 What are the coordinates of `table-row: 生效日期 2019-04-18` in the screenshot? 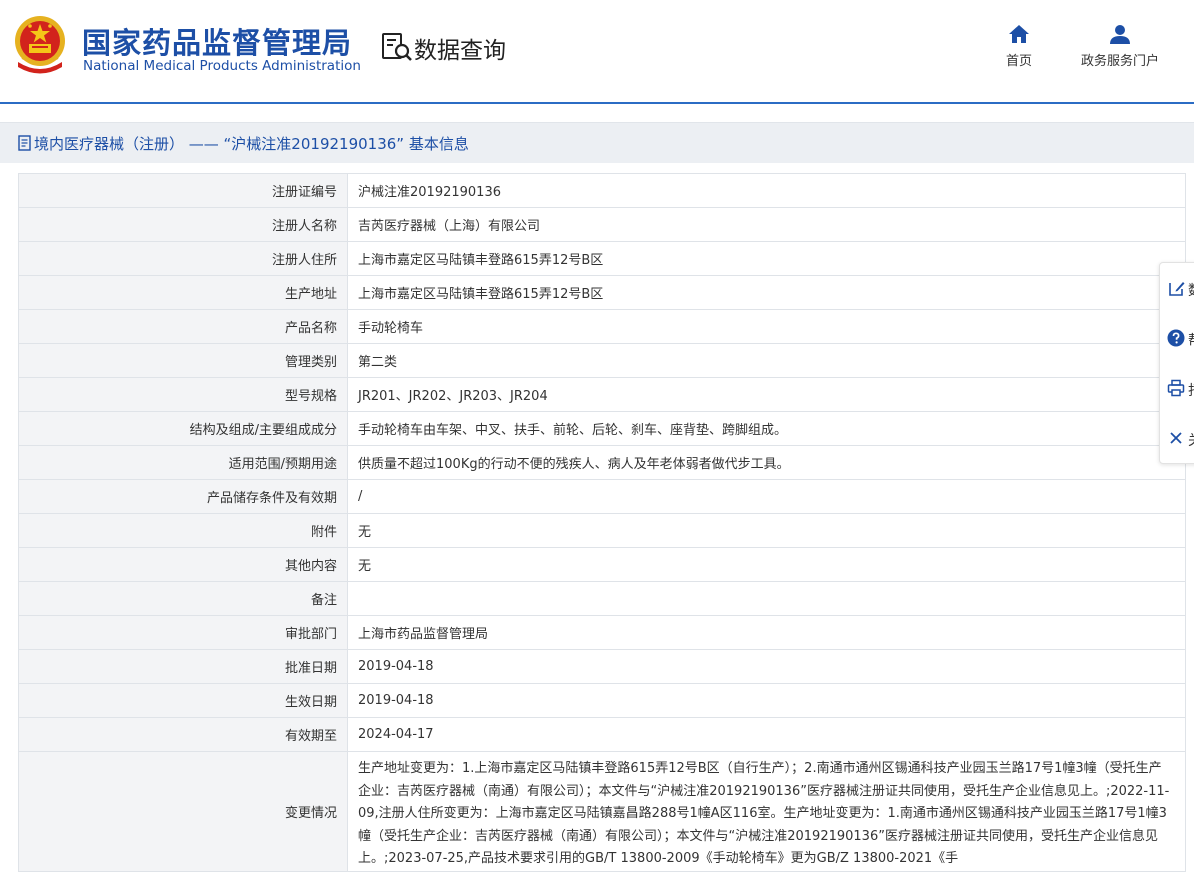 It's located at (602, 700).